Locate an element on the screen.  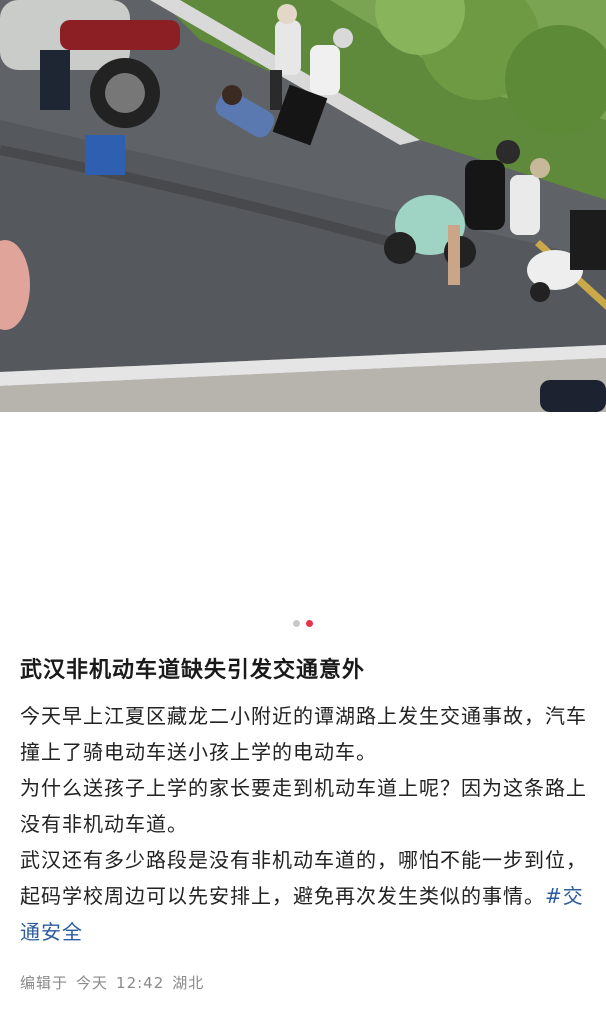
edited-day: 今天 is located at coordinates (92, 983).